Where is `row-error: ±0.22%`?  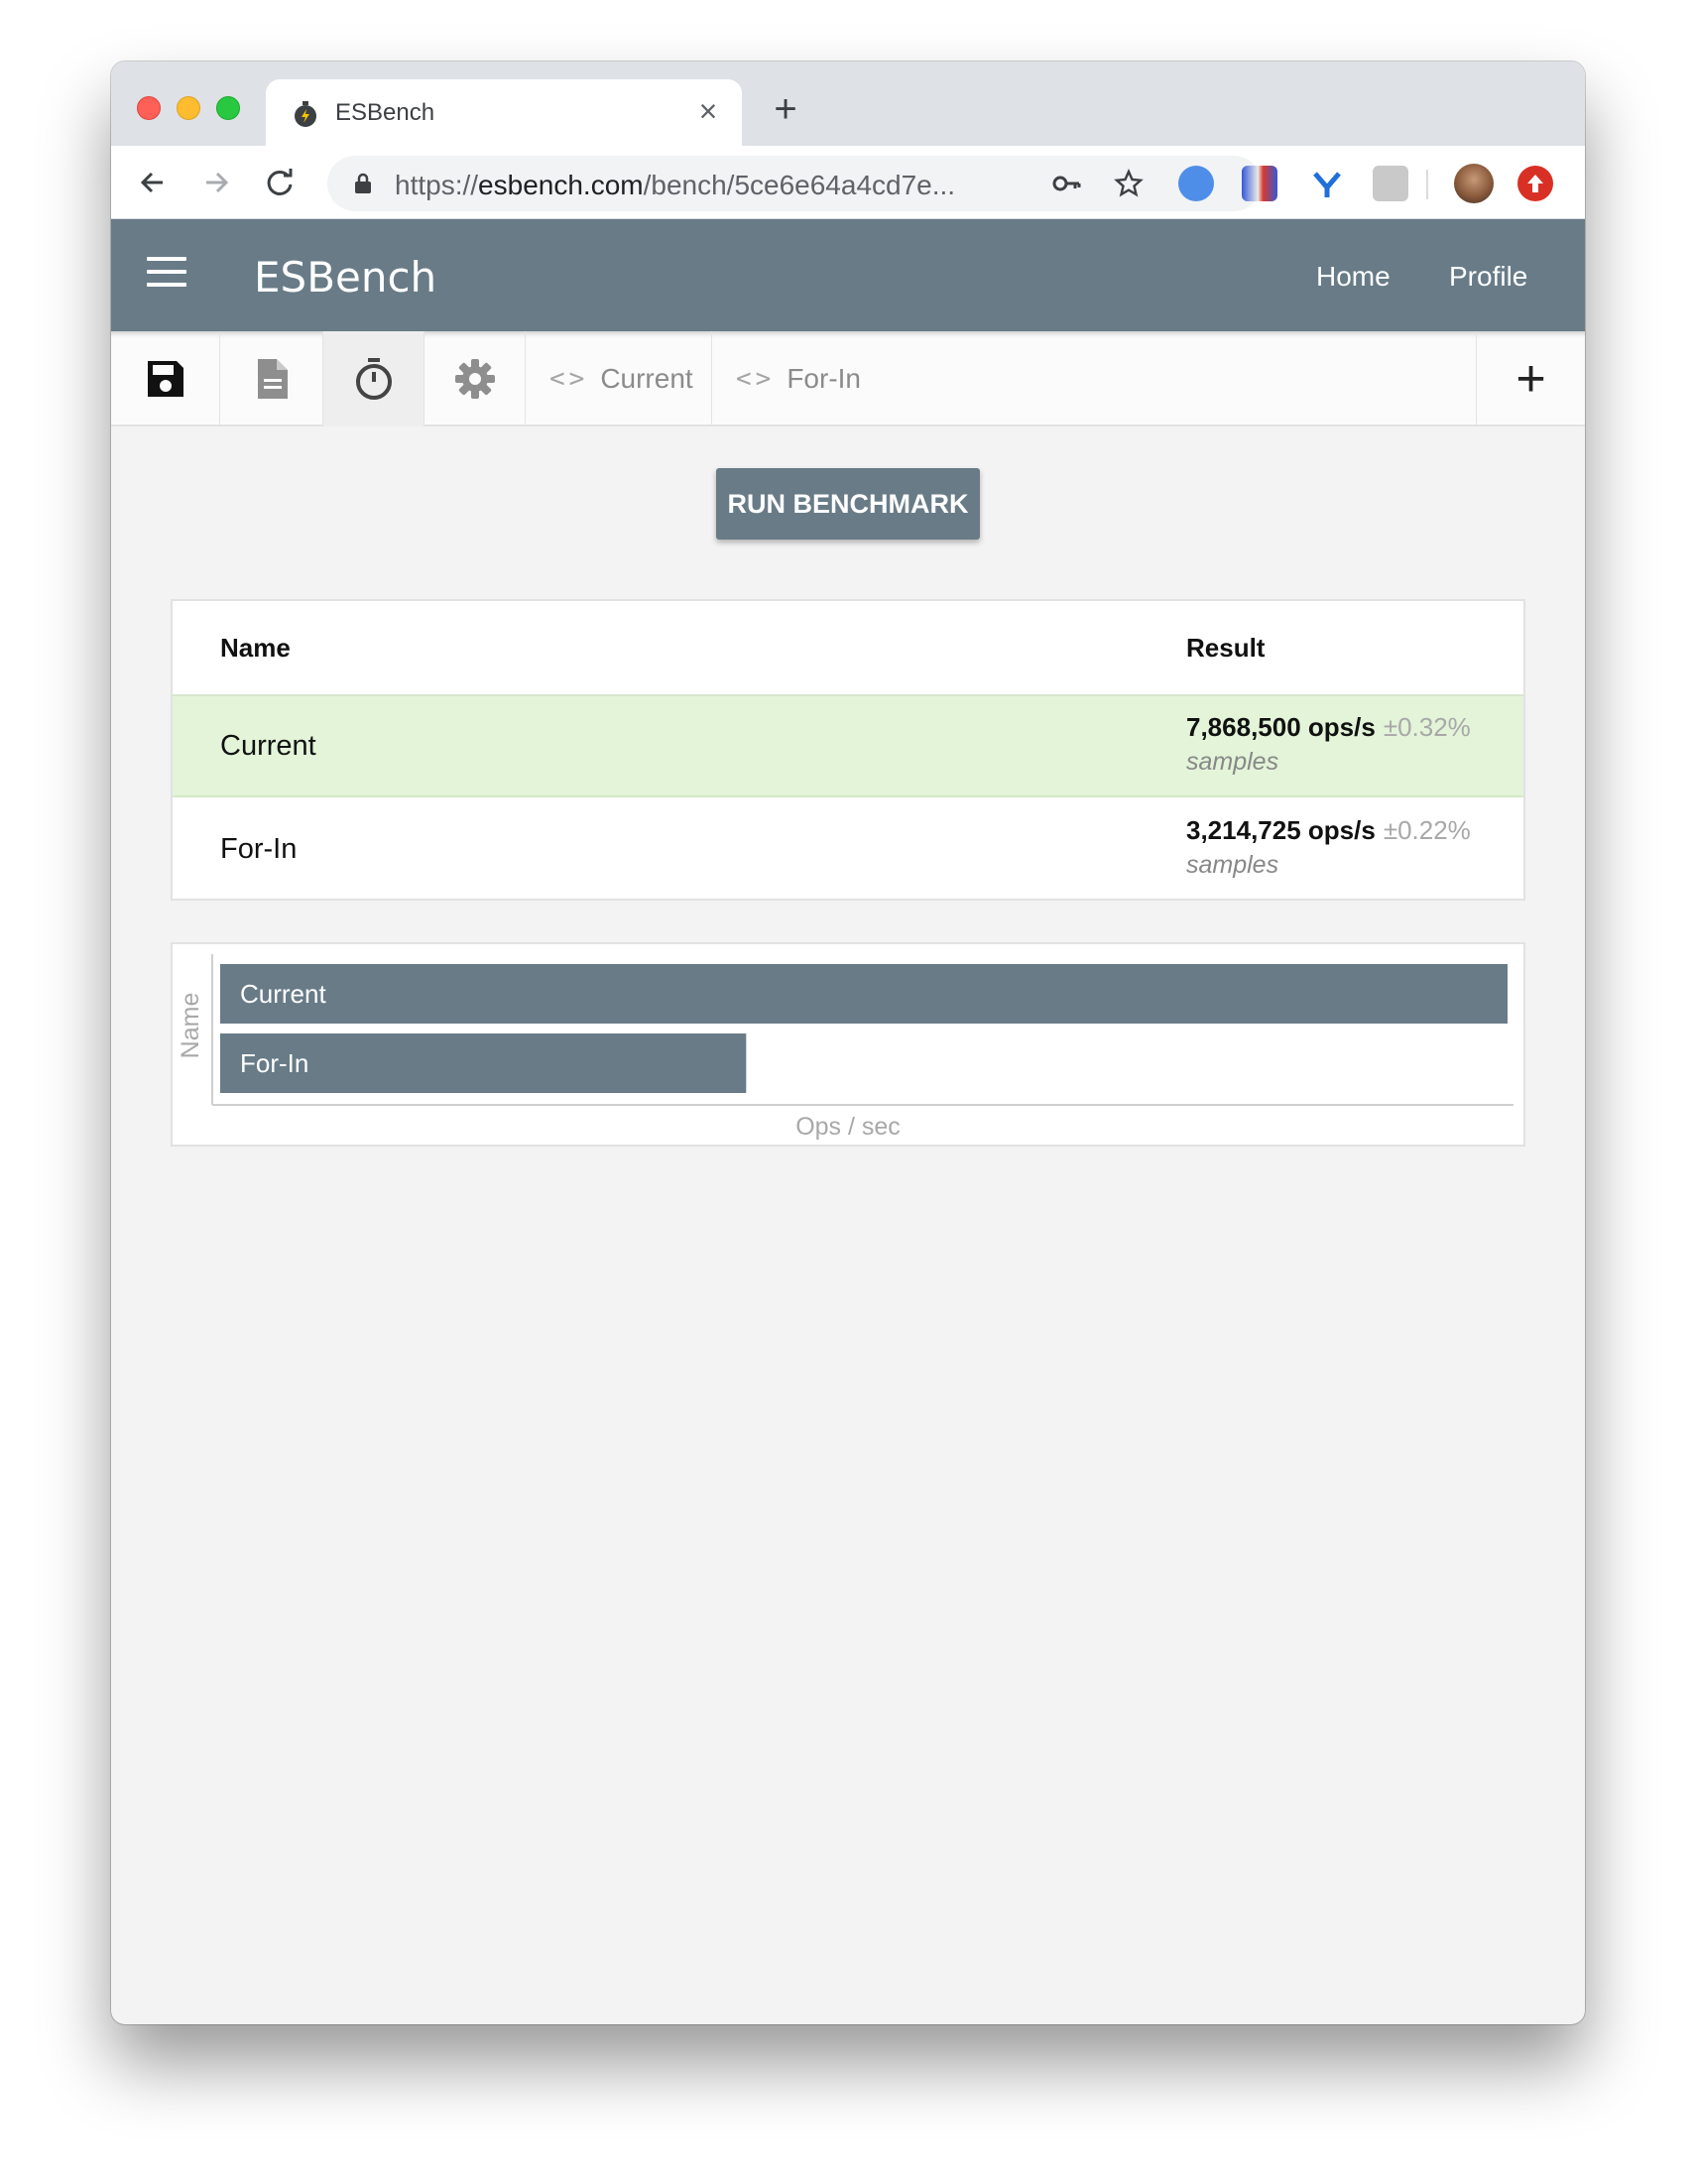
row-error: ±0.22% is located at coordinates (1427, 830).